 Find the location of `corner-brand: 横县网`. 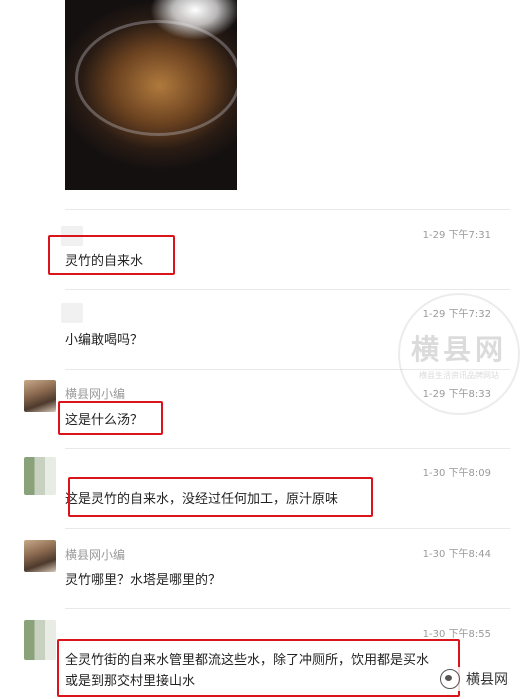

corner-brand: 横县网 is located at coordinates (474, 679).